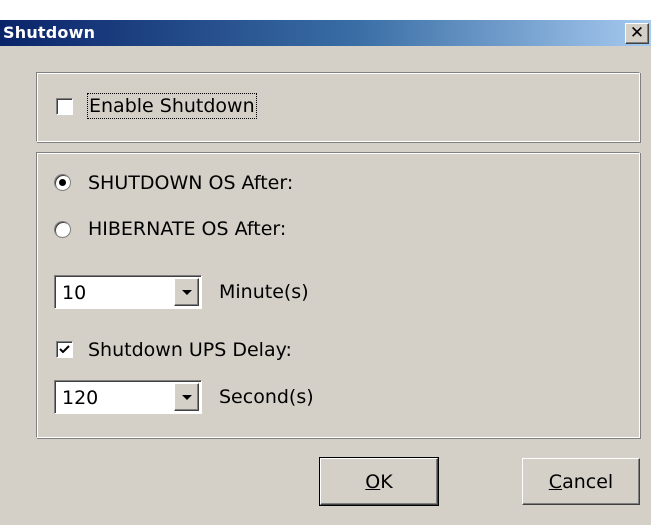 Image resolution: width=651 pixels, height=525 pixels. I want to click on minutes-dropdown-button, so click(186, 292).